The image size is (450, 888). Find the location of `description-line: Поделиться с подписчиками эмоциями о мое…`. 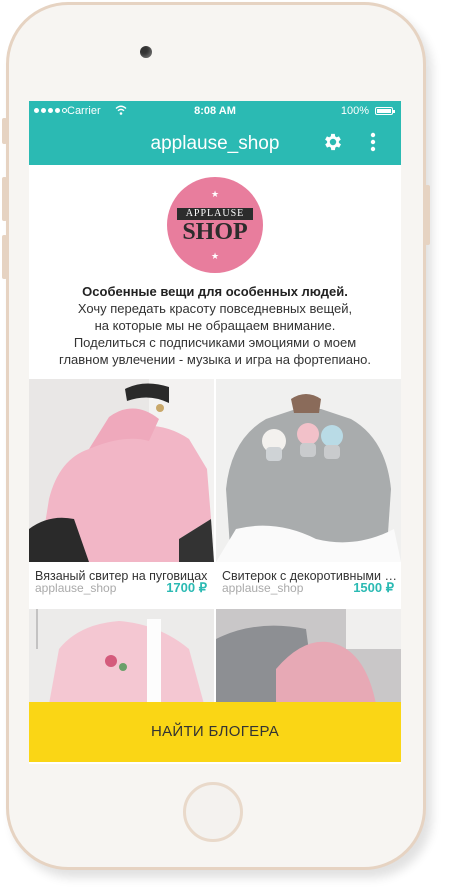

description-line: Поделиться с подписчиками эмоциями о мое… is located at coordinates (215, 342).